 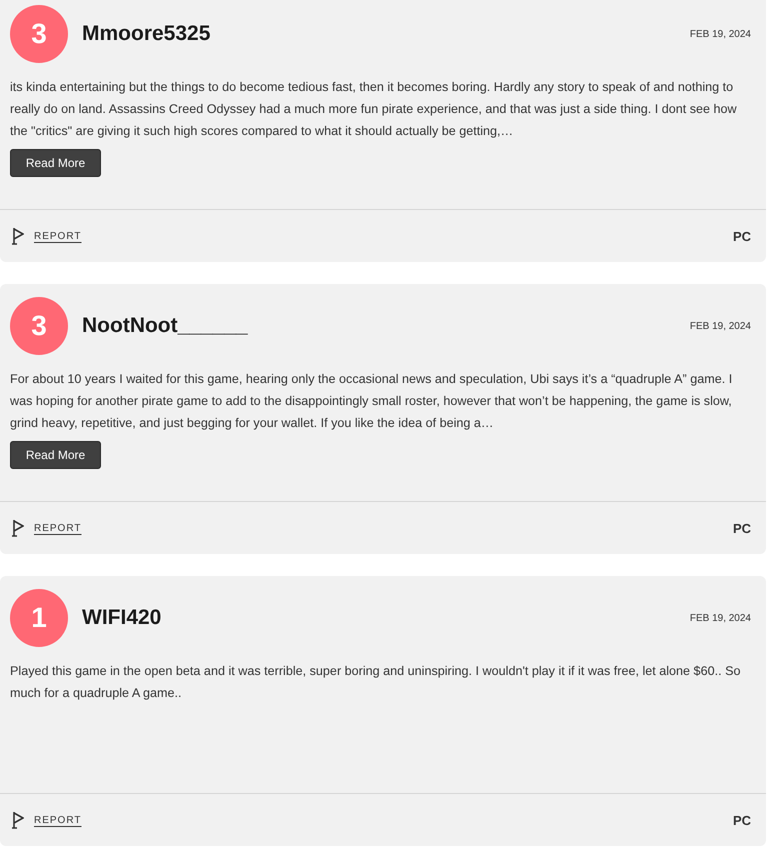 I want to click on author-name: NootNoot______, so click(x=165, y=326).